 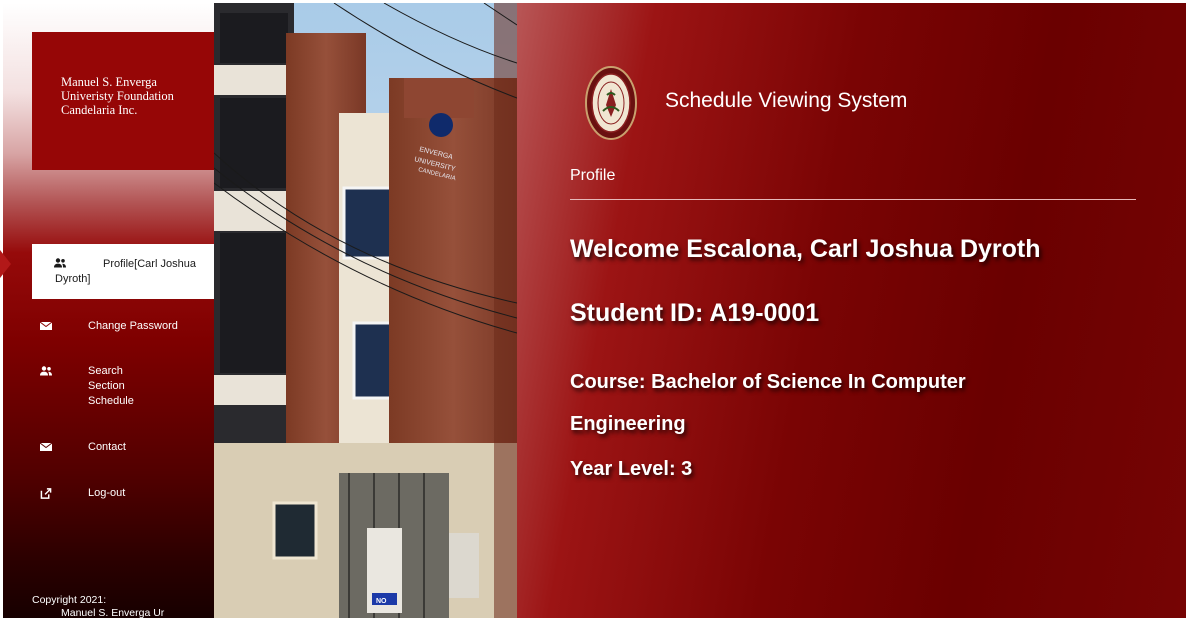 I want to click on copyright-line-2: Manuel S. Enverga Ur, so click(x=113, y=612).